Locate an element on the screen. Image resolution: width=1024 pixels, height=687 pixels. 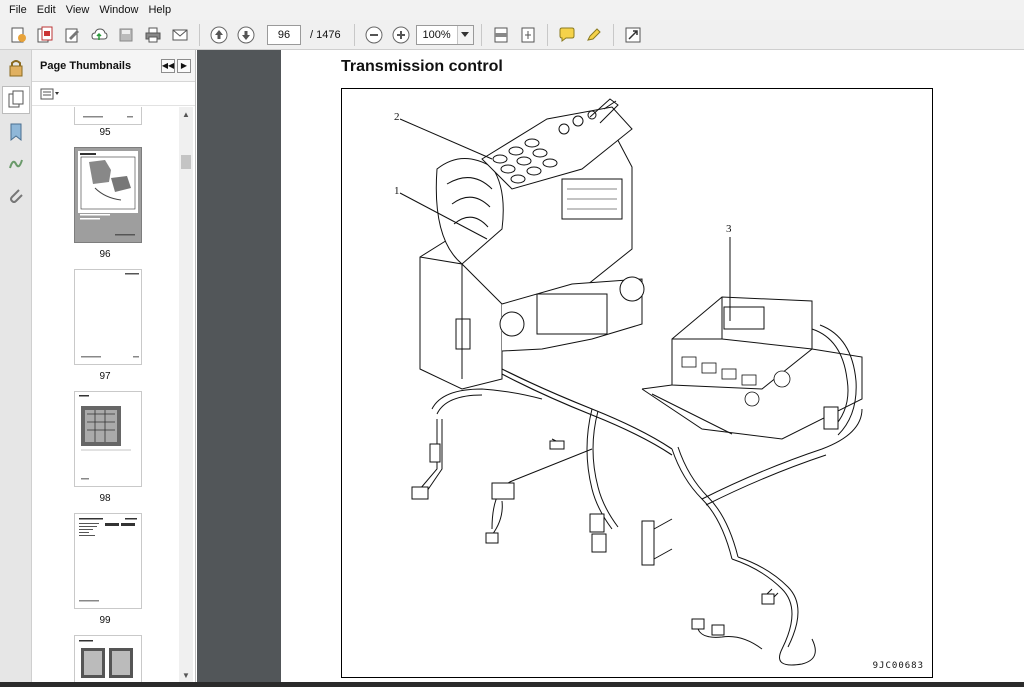
menu-window: Window is located at coordinates (118, 10).